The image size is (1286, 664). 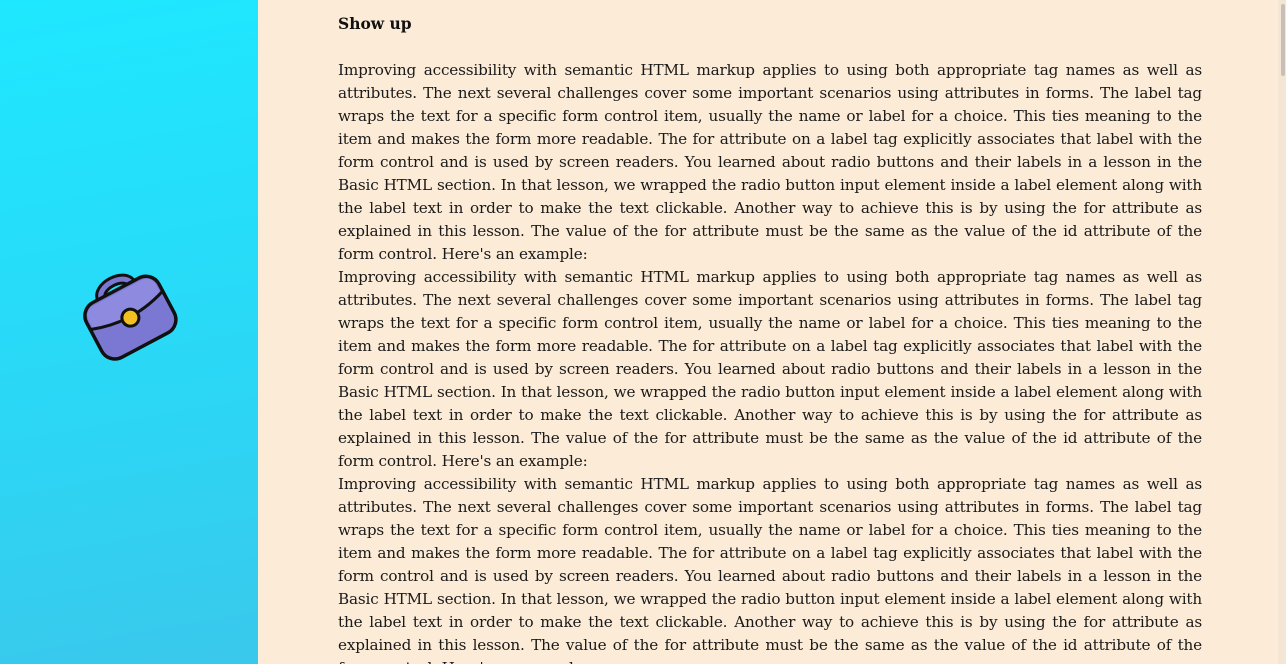 What do you see at coordinates (129, 315) in the screenshot?
I see `briefcase-icon` at bounding box center [129, 315].